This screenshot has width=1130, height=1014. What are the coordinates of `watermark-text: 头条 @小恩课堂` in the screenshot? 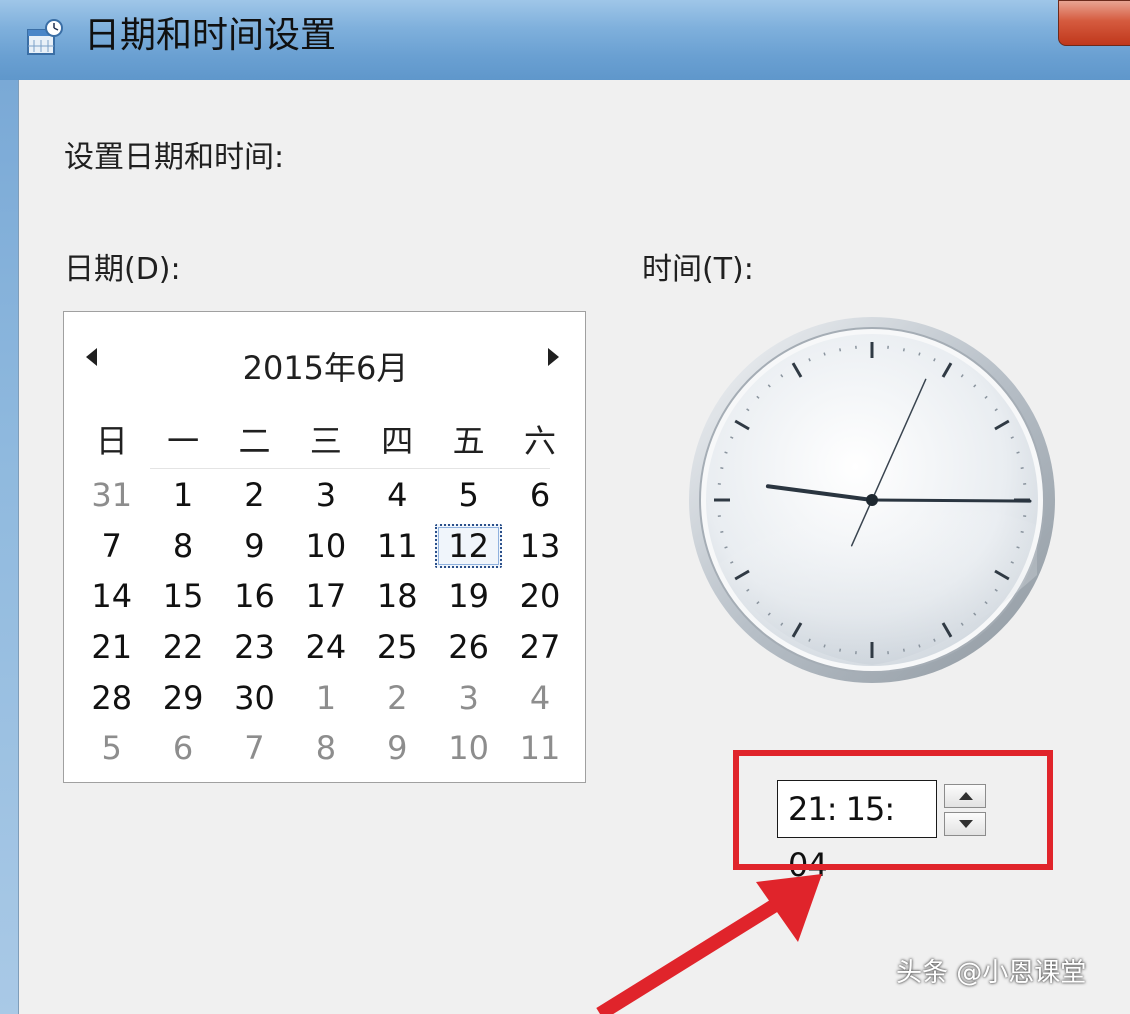 It's located at (991, 973).